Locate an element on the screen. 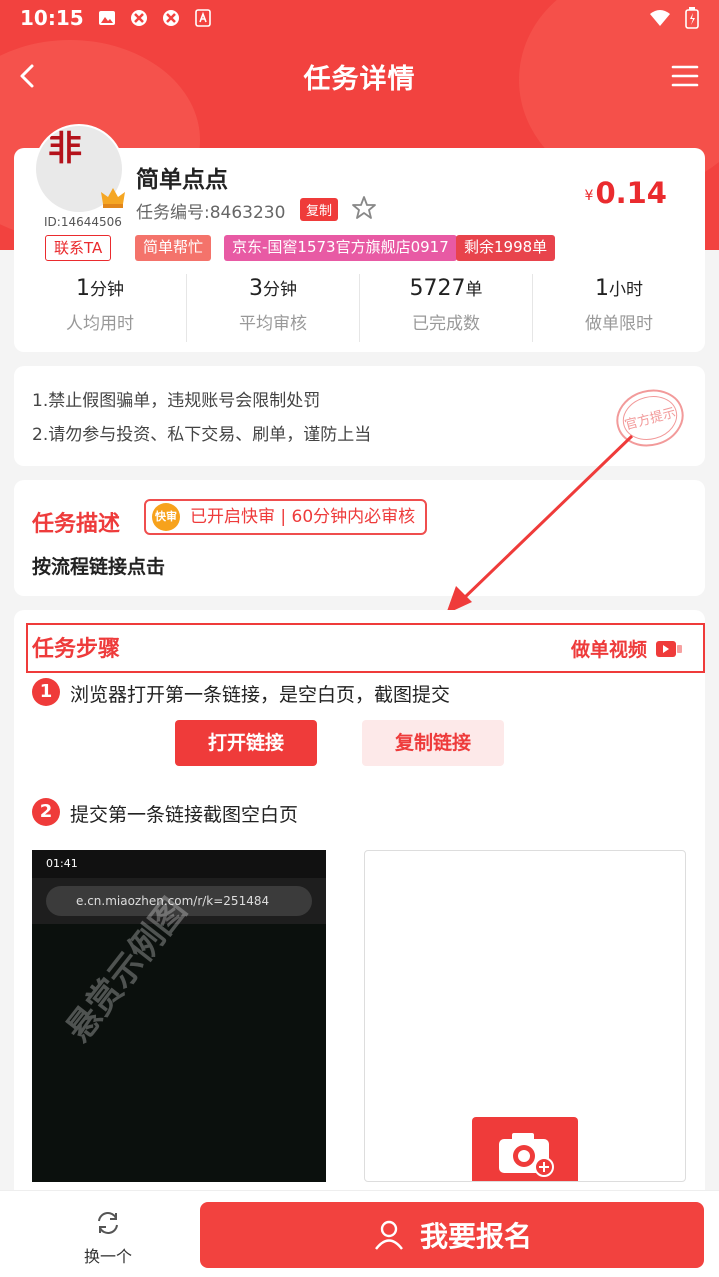 This screenshot has width=719, height=1277. upload-screenshot-box is located at coordinates (525, 1016).